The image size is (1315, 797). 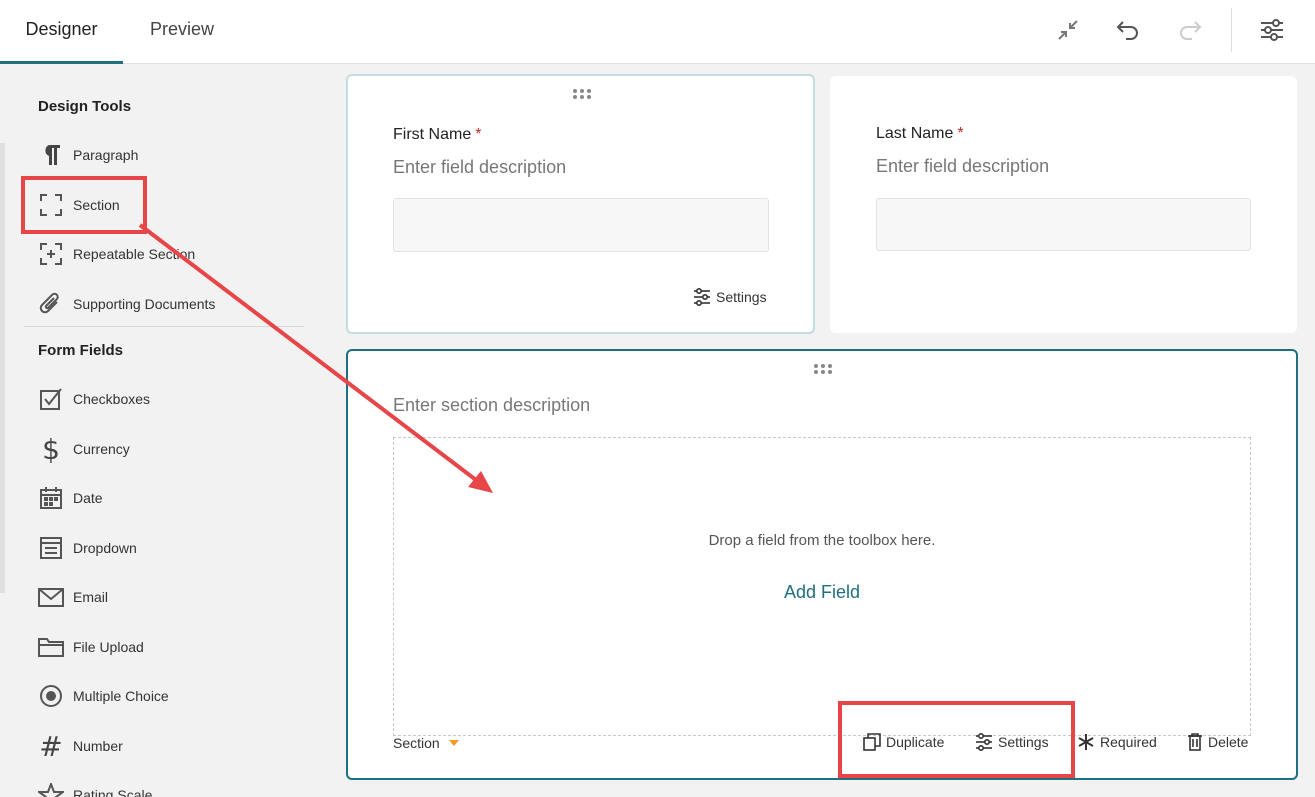 I want to click on field-email: Email, so click(x=171, y=597).